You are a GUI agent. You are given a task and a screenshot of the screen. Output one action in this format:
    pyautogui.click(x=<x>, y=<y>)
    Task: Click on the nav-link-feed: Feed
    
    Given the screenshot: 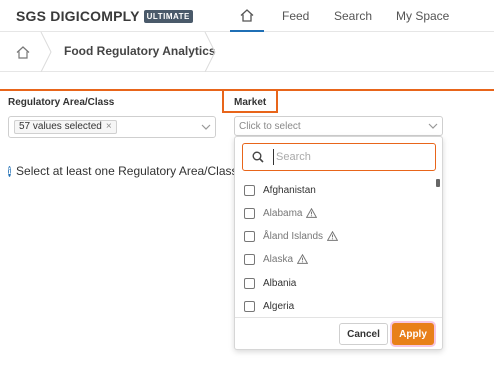 What is the action you would take?
    pyautogui.click(x=295, y=16)
    